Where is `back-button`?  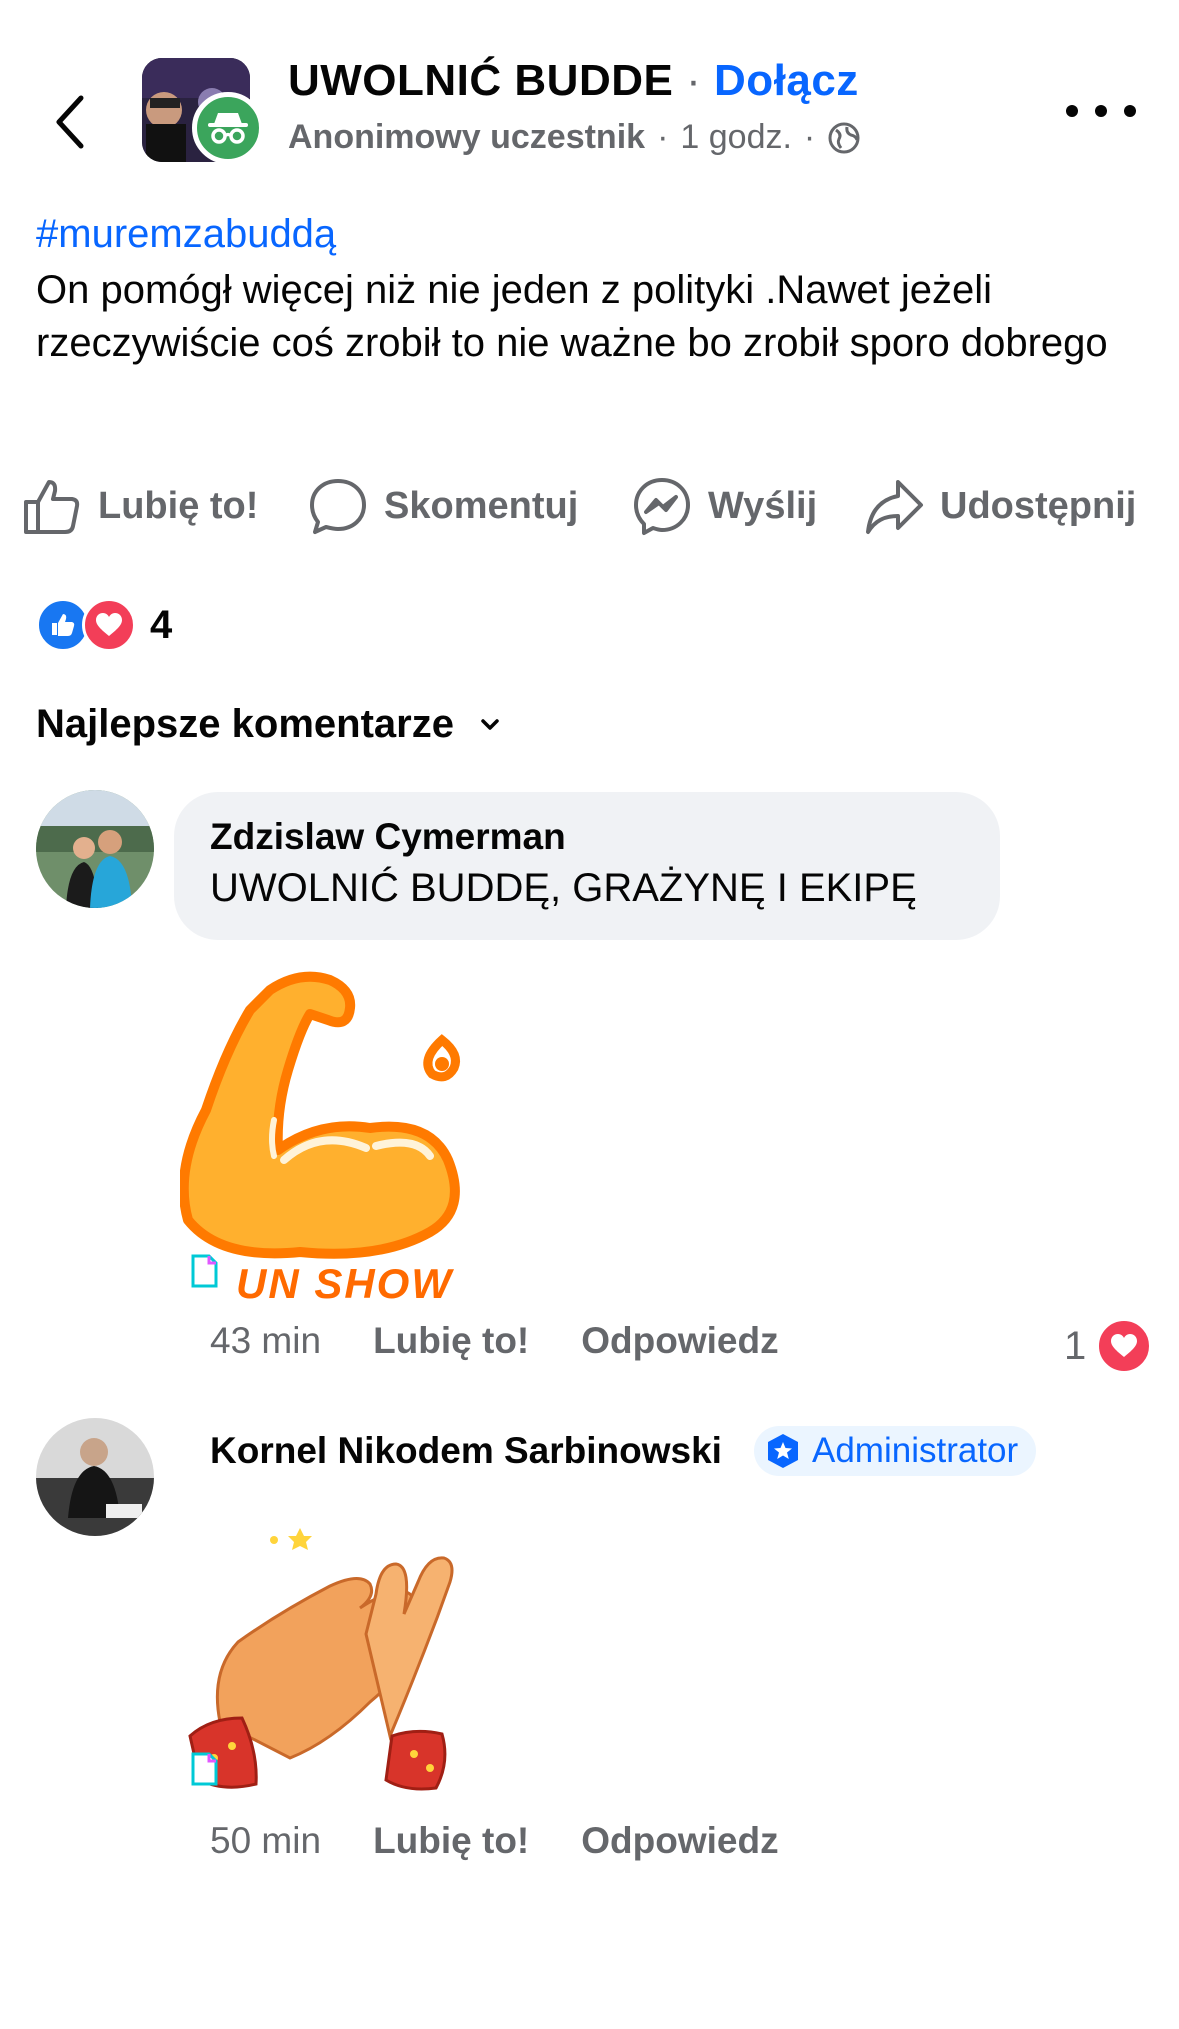 back-button is located at coordinates (70, 122).